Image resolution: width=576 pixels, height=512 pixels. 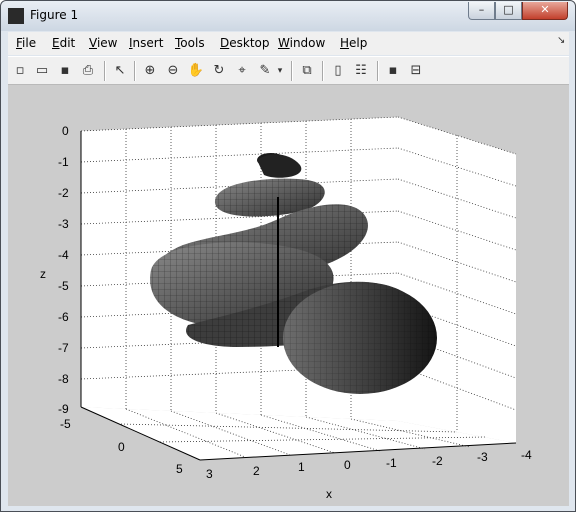 What do you see at coordinates (196, 71) in the screenshot?
I see `pan-icon: ✋` at bounding box center [196, 71].